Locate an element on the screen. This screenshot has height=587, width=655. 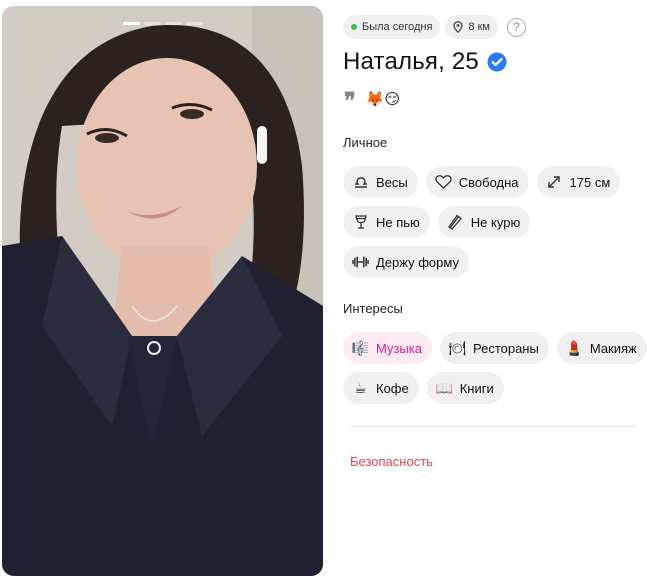
chip-label: Макияж is located at coordinates (613, 348).